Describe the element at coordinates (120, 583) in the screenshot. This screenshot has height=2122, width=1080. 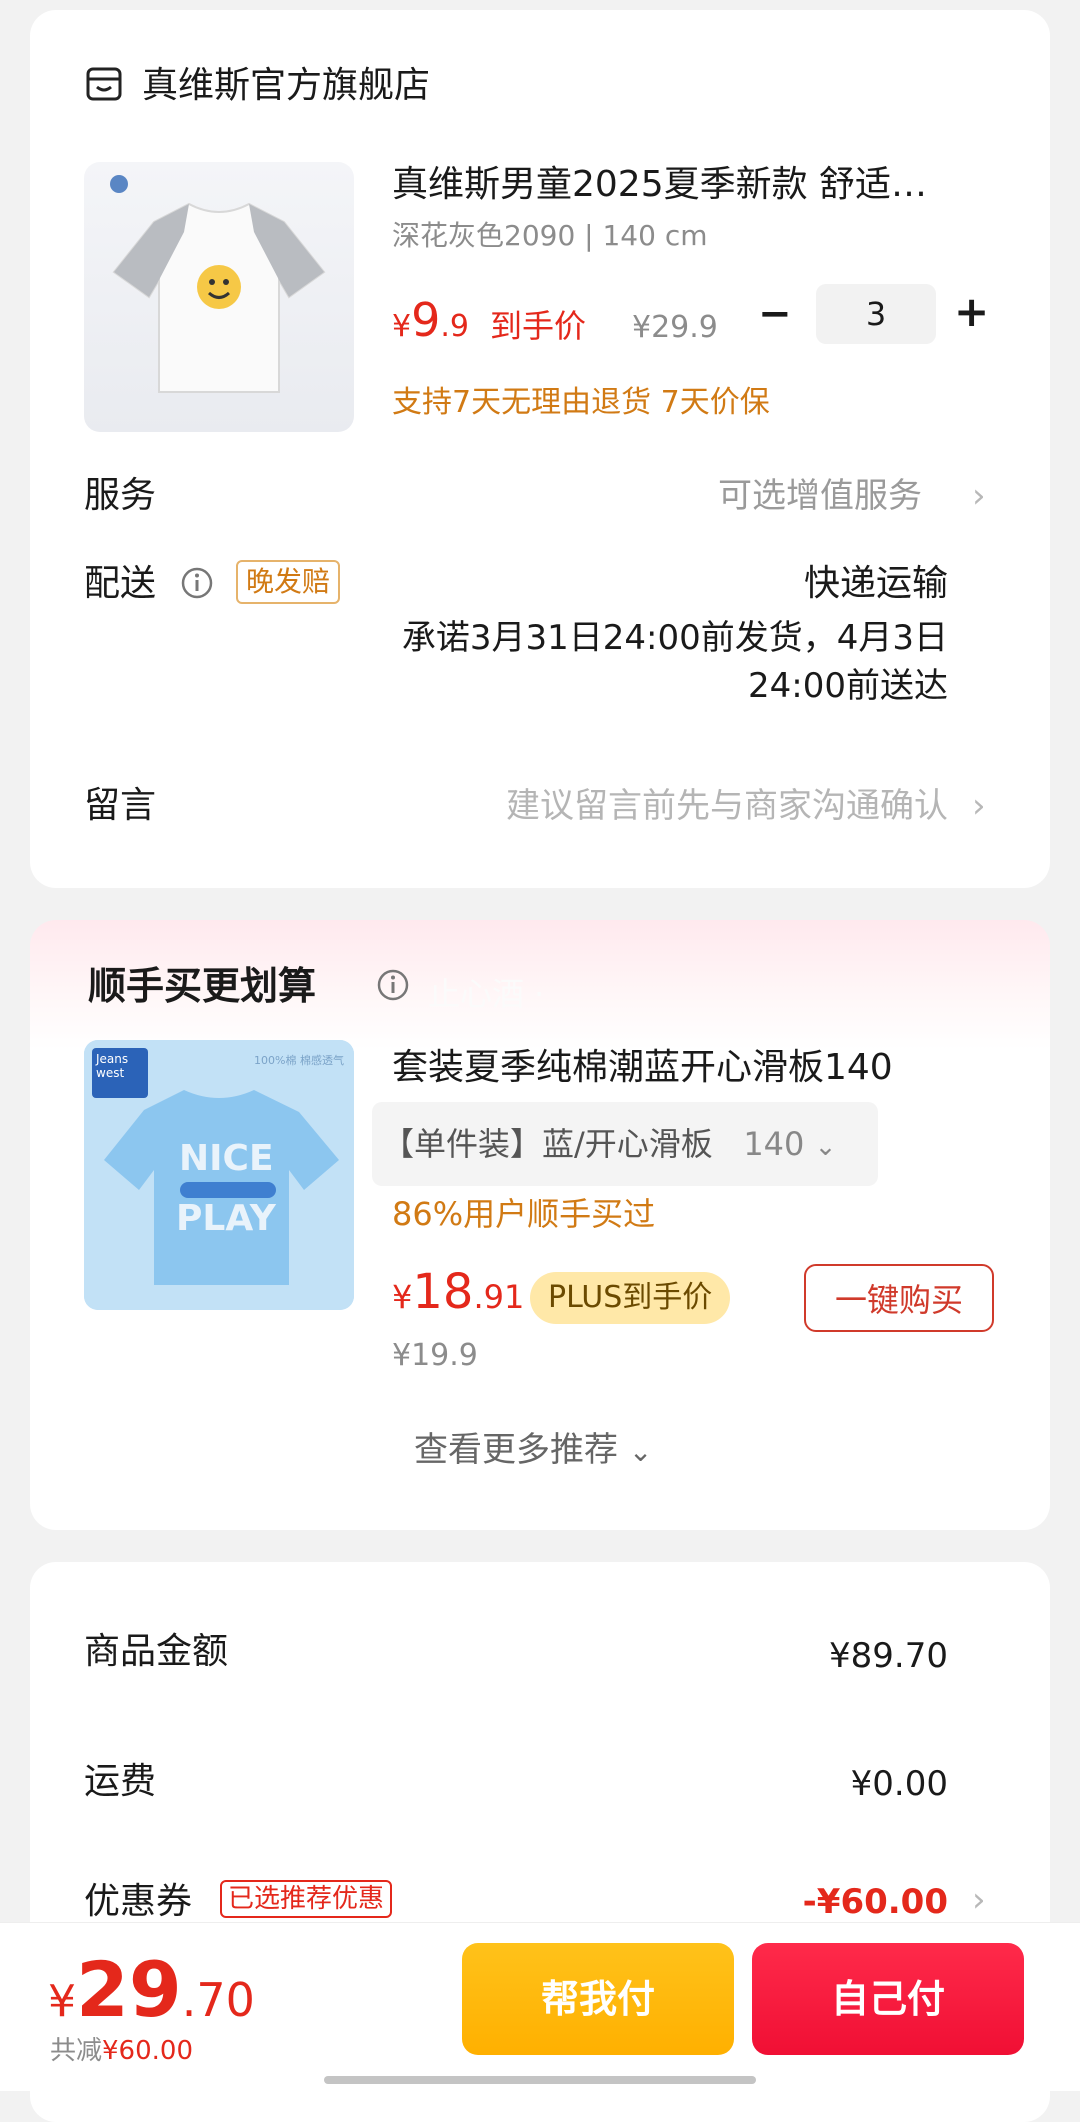
I see `delivery-label: 配送` at that location.